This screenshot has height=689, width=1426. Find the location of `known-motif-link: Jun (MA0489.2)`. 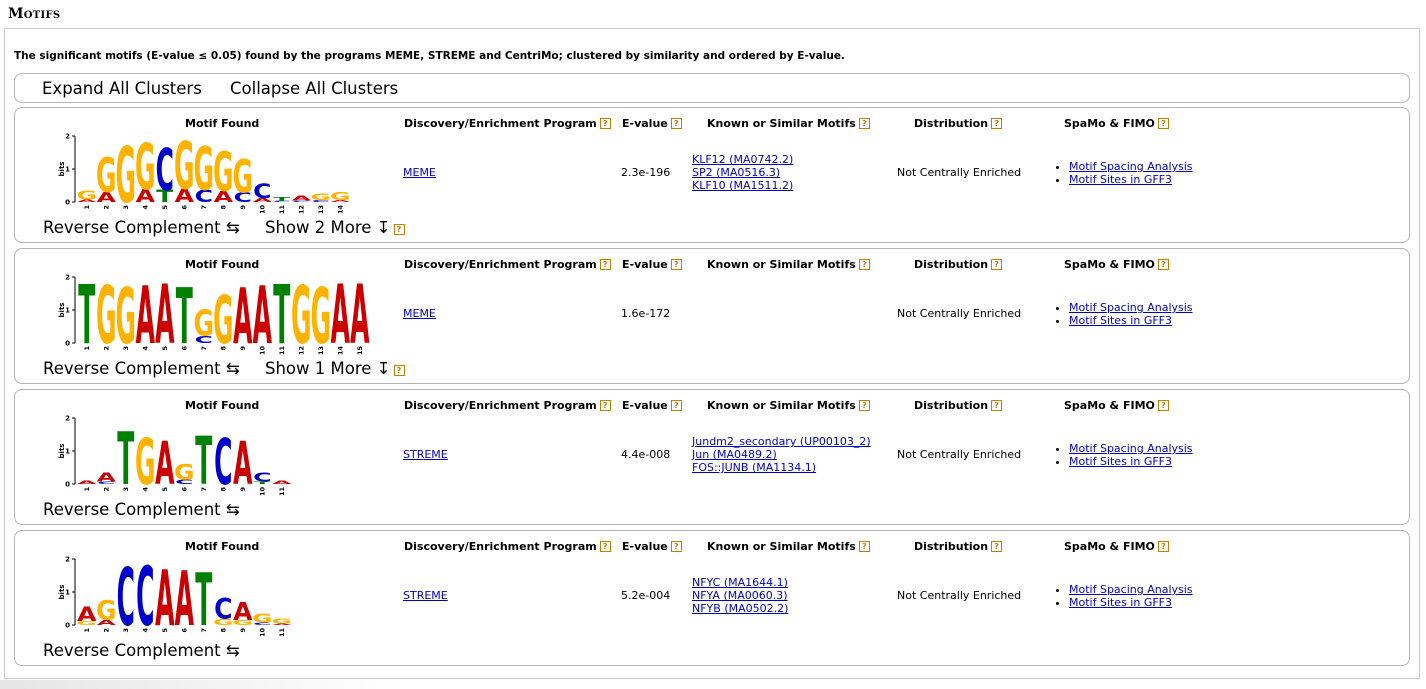

known-motif-link: Jun (MA0489.2) is located at coordinates (734, 454).